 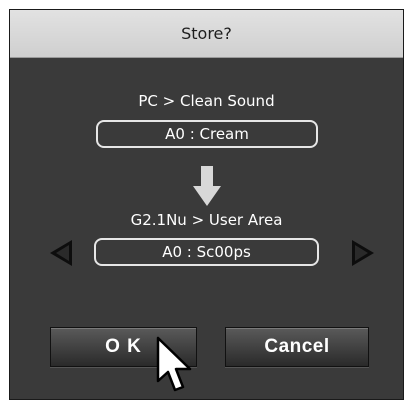 I want to click on previous-patch-icon, so click(x=61, y=253).